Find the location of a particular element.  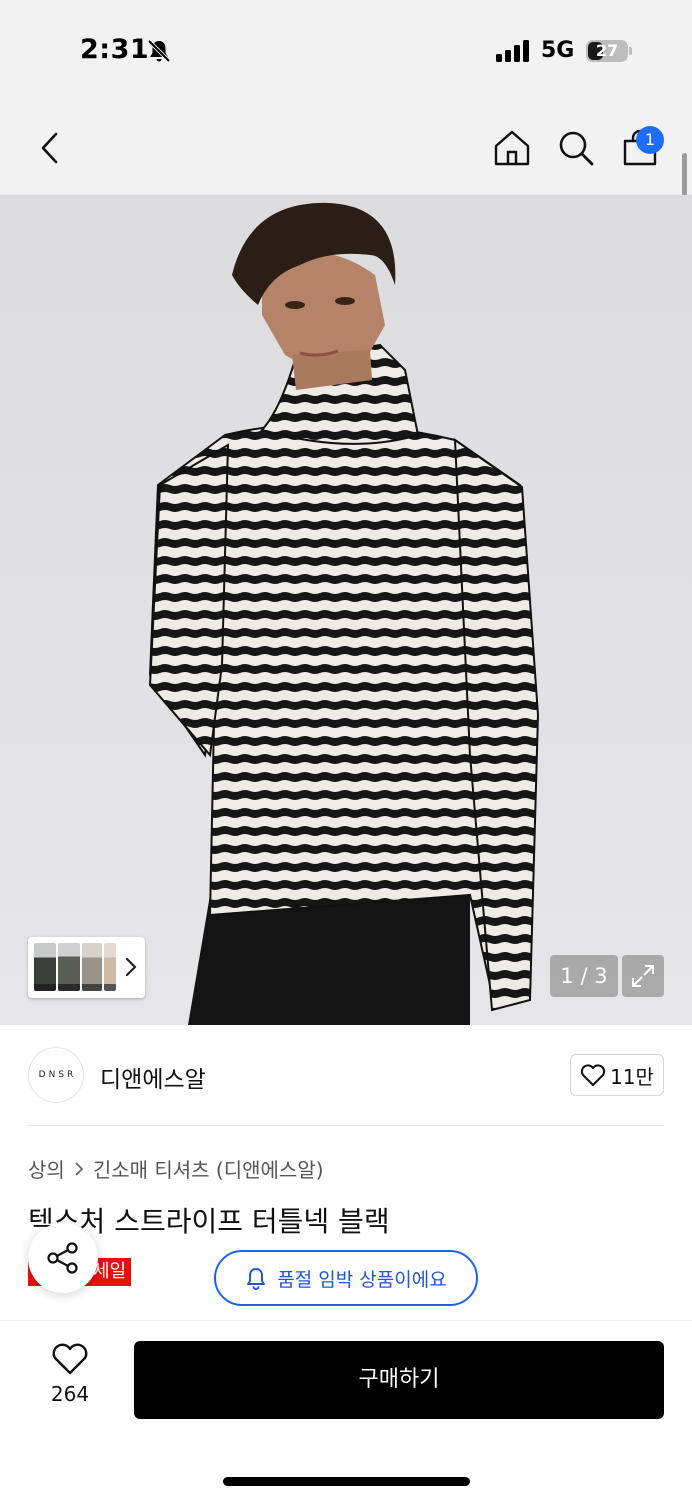

divider is located at coordinates (346, 1125).